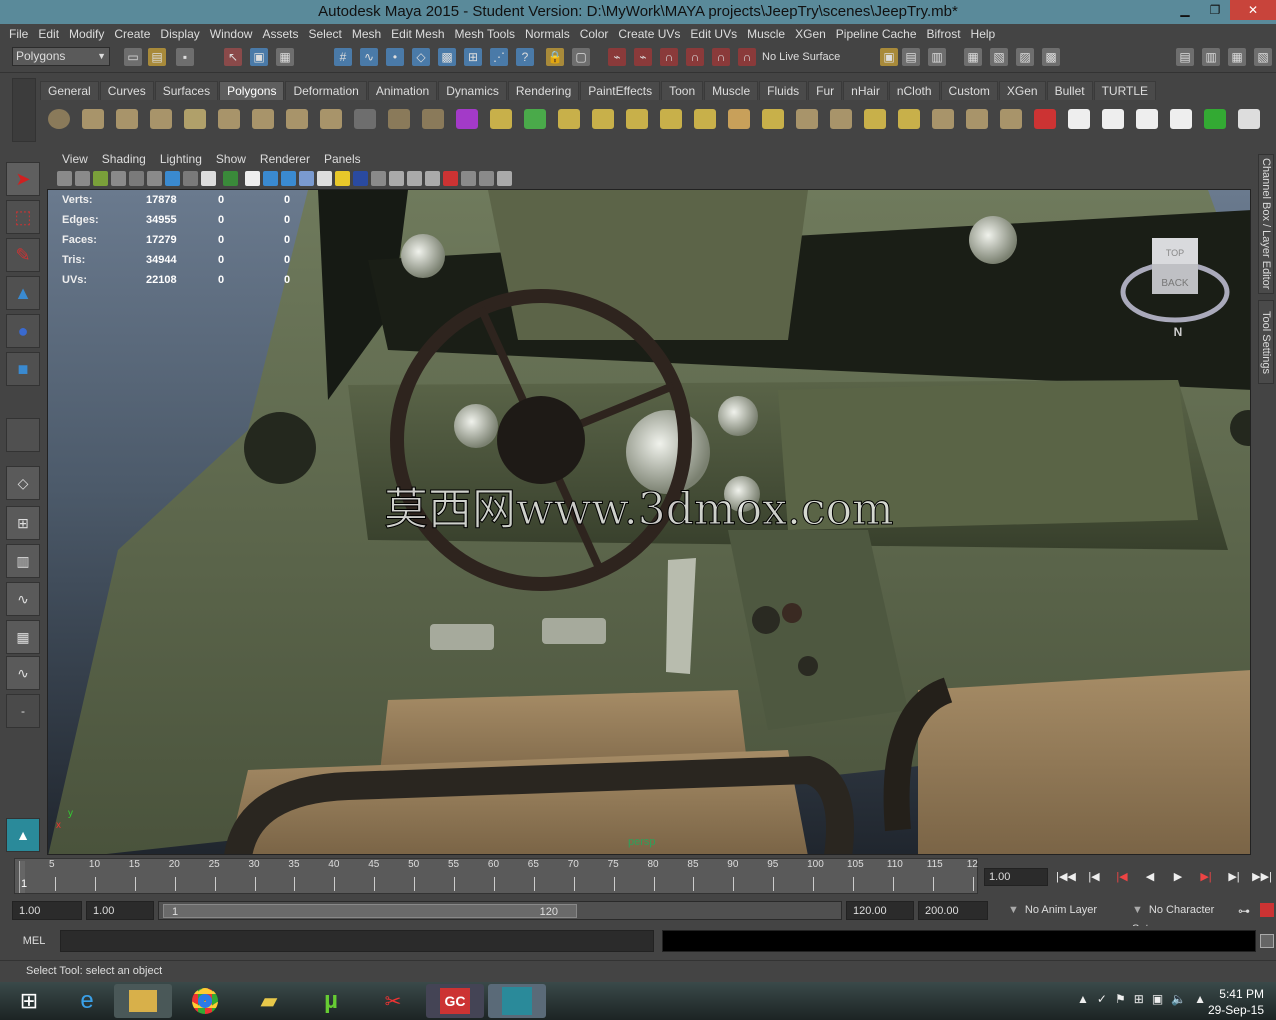 The image size is (1276, 1020). What do you see at coordinates (331, 1001) in the screenshot?
I see `utorrent-icon: µ` at bounding box center [331, 1001].